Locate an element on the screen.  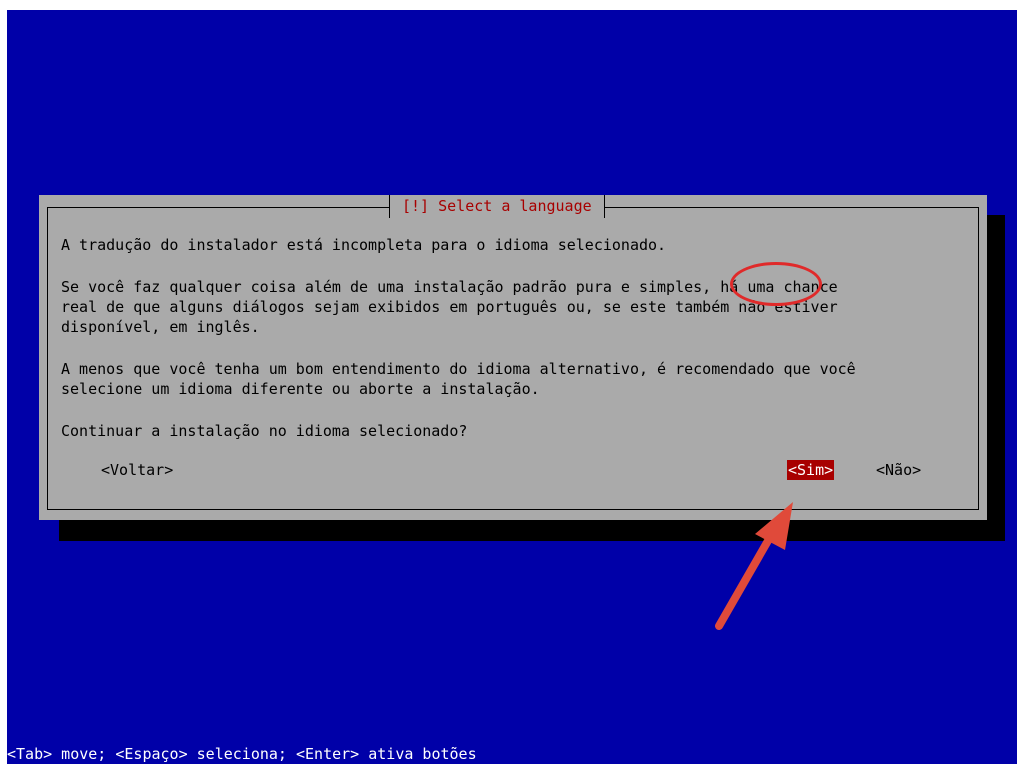
no-button: <Não> is located at coordinates (898, 470).